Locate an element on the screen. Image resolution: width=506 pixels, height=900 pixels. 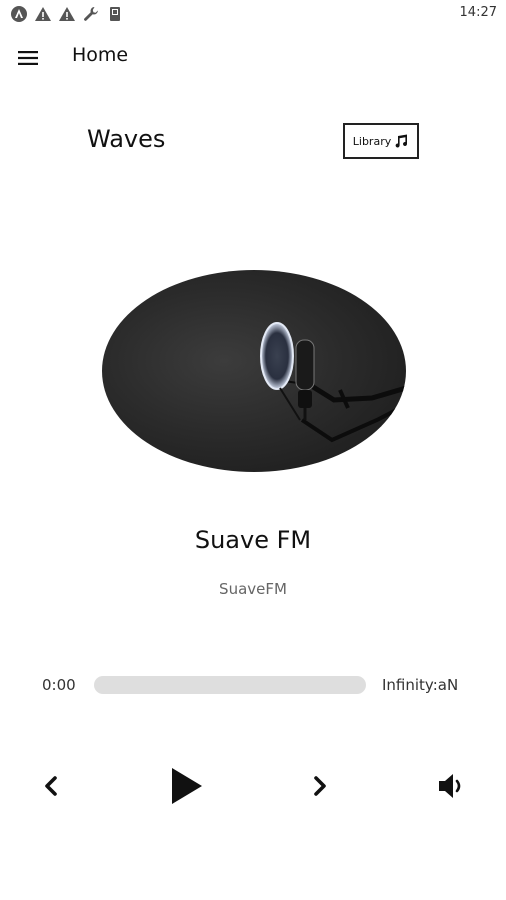
current-time: 0:00 is located at coordinates (59, 685).